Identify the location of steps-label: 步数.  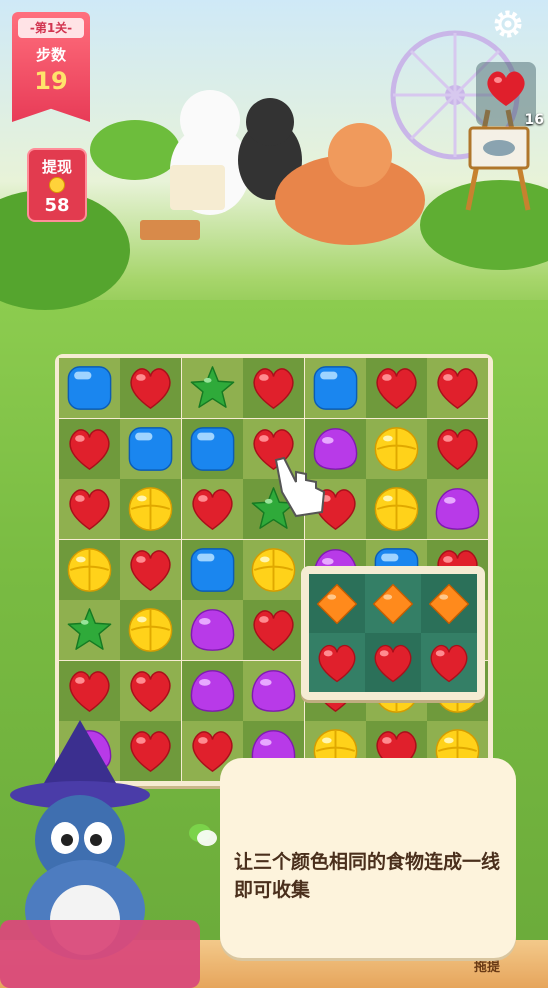
(50, 55).